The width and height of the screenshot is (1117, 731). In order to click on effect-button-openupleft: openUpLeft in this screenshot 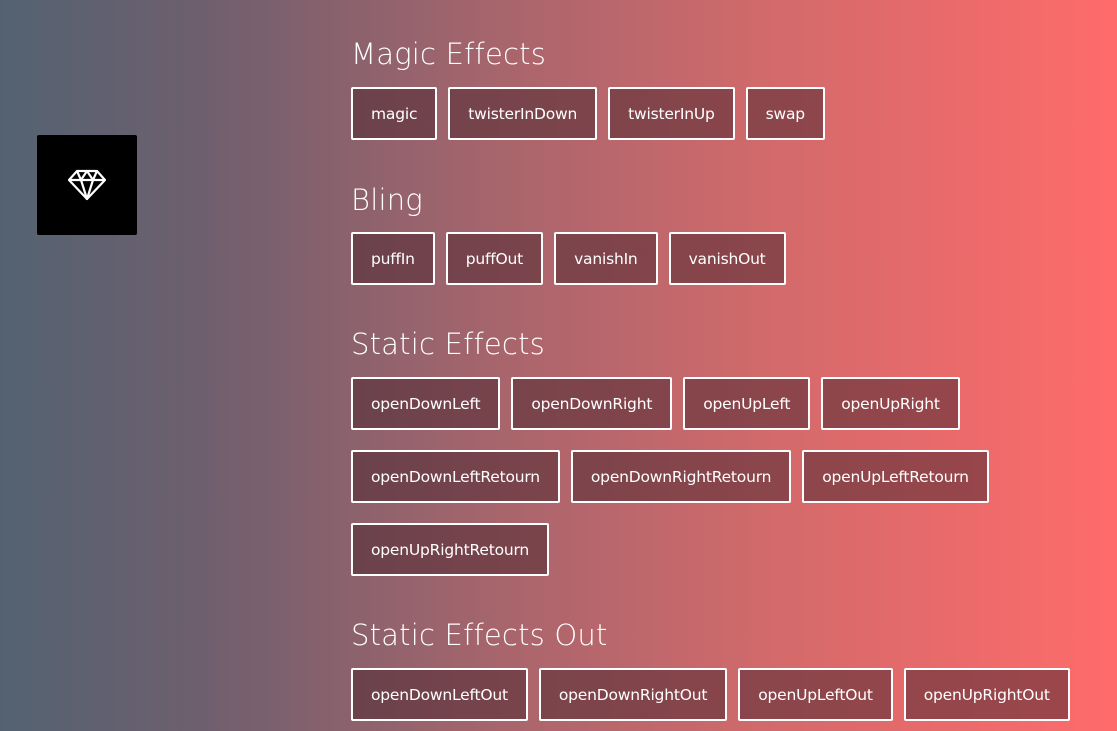, I will do `click(747, 403)`.